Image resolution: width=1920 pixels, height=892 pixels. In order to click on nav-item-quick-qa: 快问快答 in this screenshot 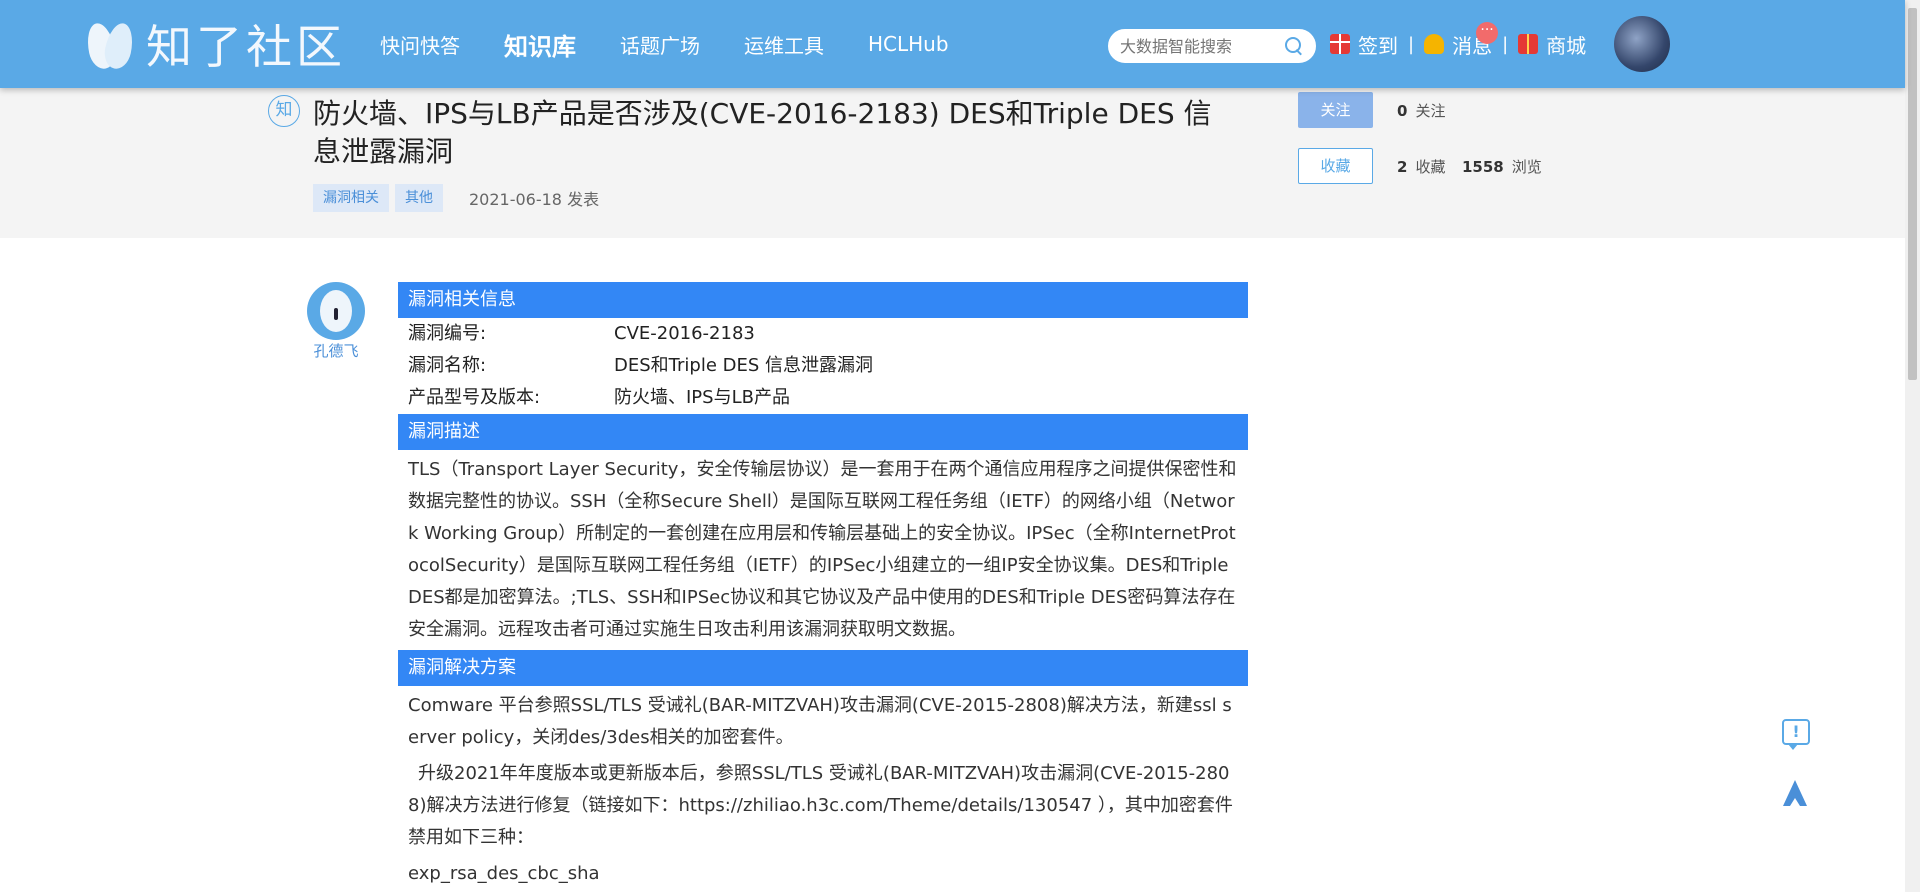, I will do `click(420, 44)`.